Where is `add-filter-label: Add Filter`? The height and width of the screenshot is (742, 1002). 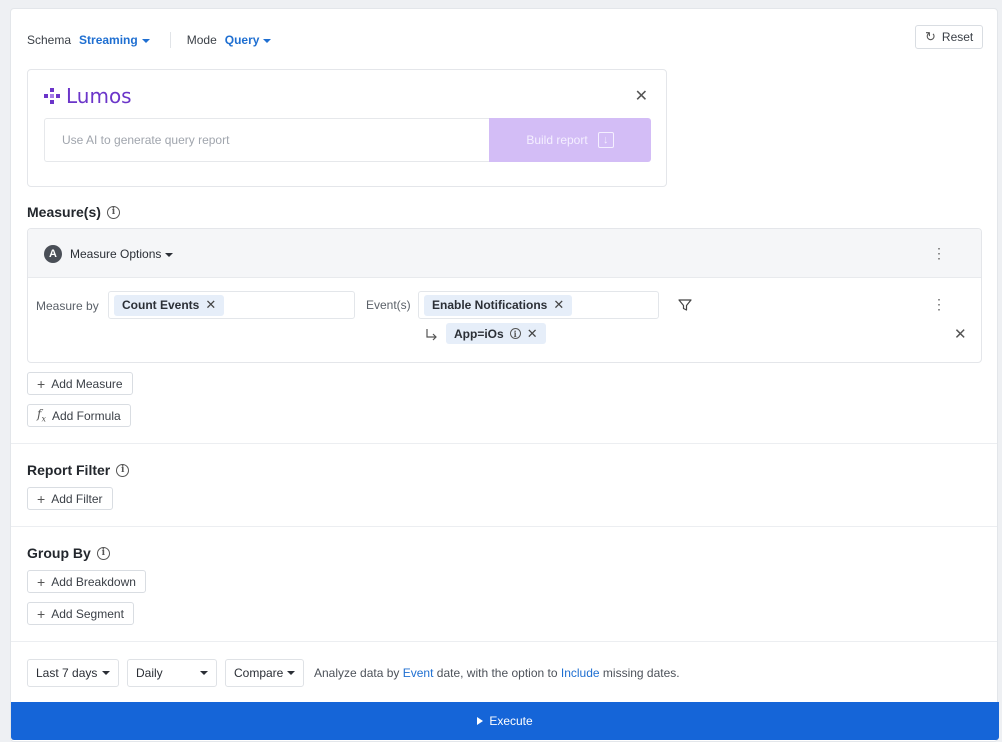
add-filter-label: Add Filter is located at coordinates (77, 498).